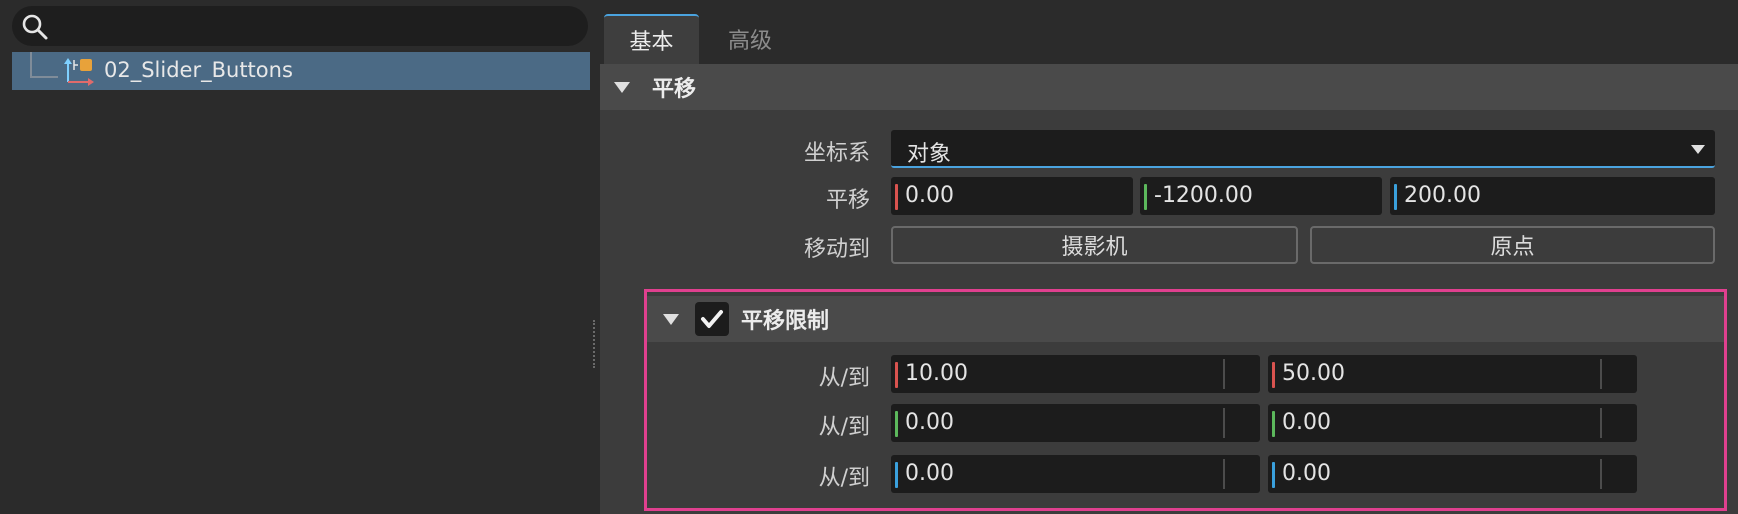 Image resolution: width=1738 pixels, height=514 pixels. Describe the element at coordinates (1012, 196) in the screenshot. I see `translate-x-field: 0.00` at that location.